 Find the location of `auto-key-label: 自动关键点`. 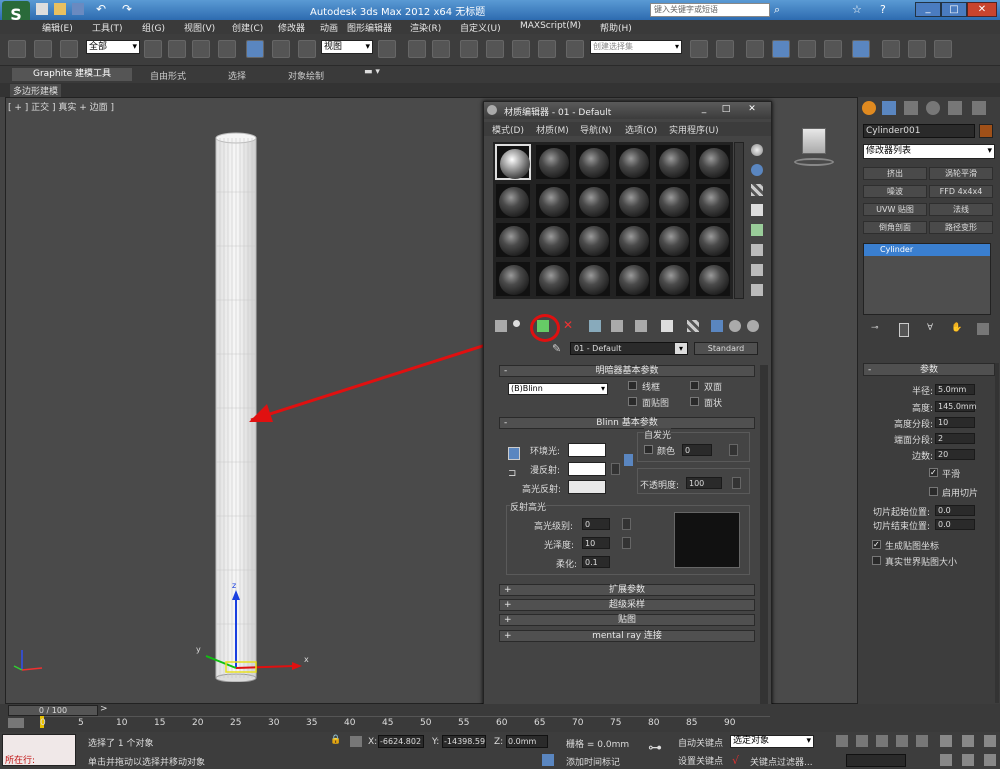

auto-key-label: 自动关键点 is located at coordinates (700, 742).